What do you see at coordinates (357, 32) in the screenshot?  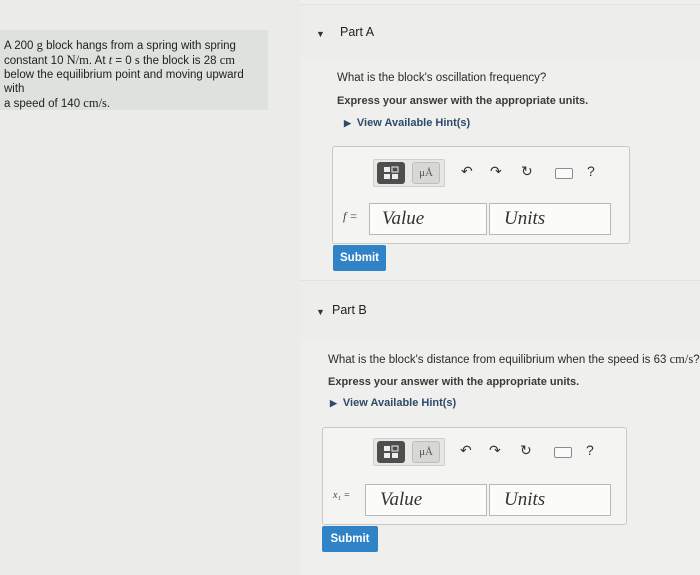 I see `part-a-title: Part A` at bounding box center [357, 32].